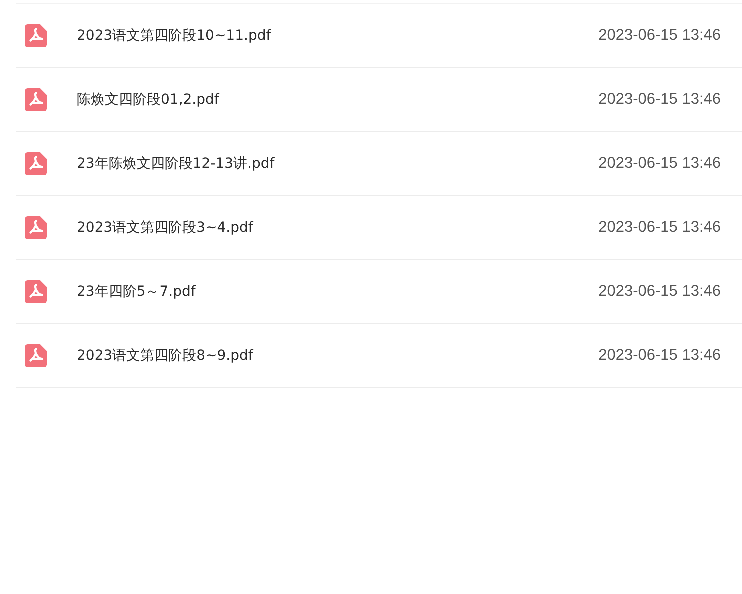  I want to click on file-row: 2023语文第四阶段3~4.pdf 2023-06-15 13:46, so click(379, 228).